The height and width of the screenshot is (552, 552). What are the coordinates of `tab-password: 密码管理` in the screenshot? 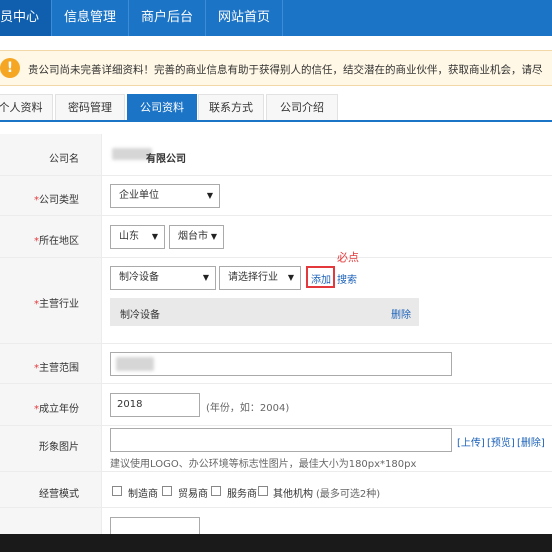 It's located at (90, 107).